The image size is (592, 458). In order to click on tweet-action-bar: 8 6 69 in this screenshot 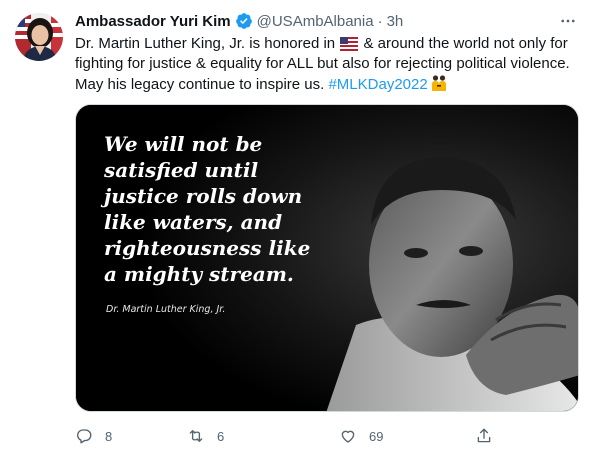, I will do `click(290, 436)`.